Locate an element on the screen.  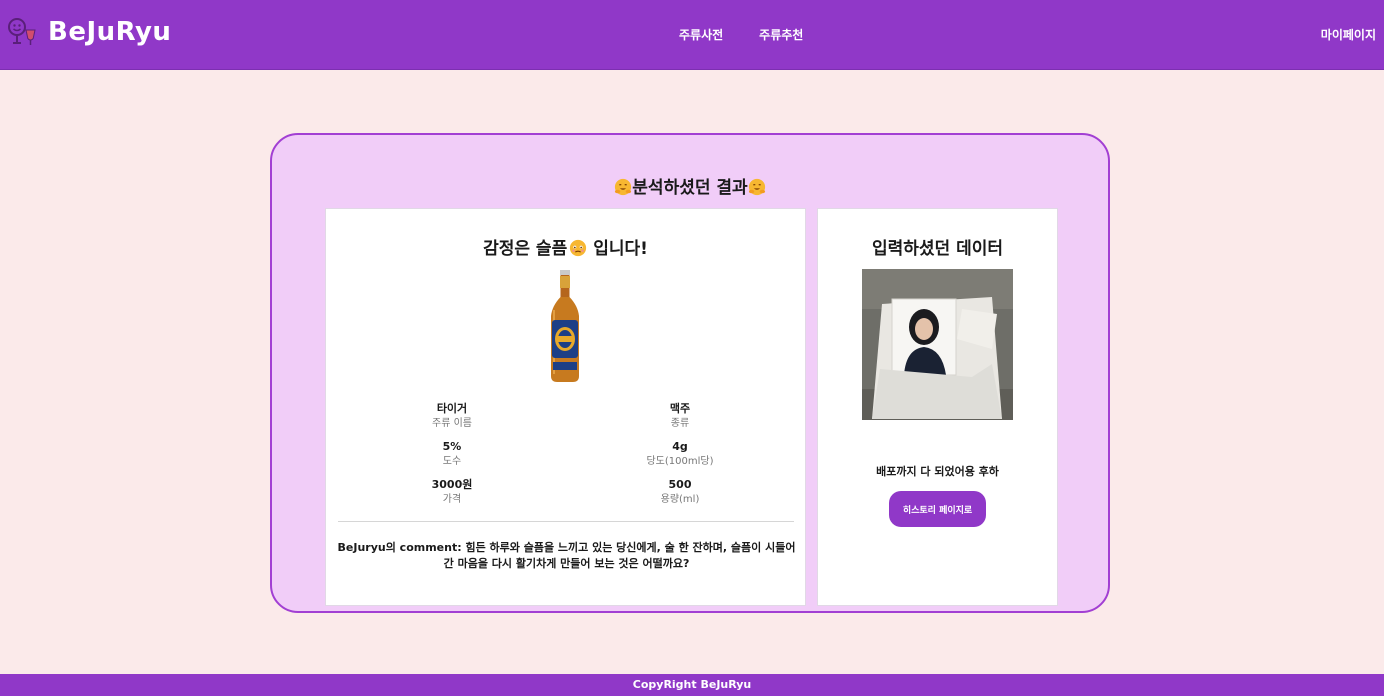
emotion-title: 감정은 슬픔 입니다! is located at coordinates (565, 246).